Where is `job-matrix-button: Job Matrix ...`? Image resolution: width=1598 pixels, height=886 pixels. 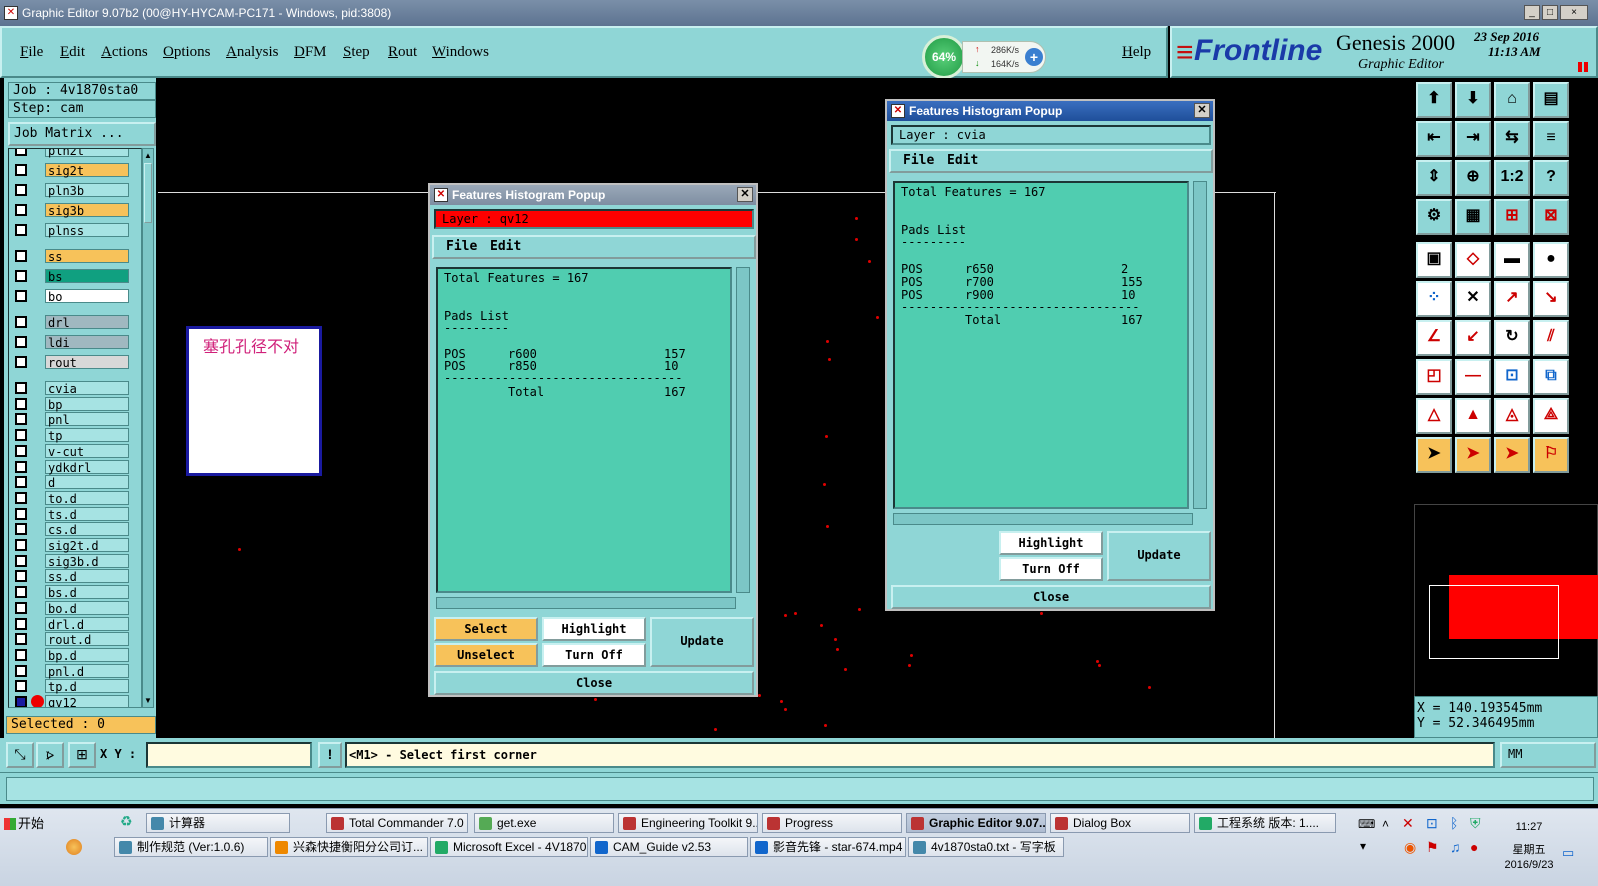
job-matrix-button: Job Matrix ... is located at coordinates (82, 134).